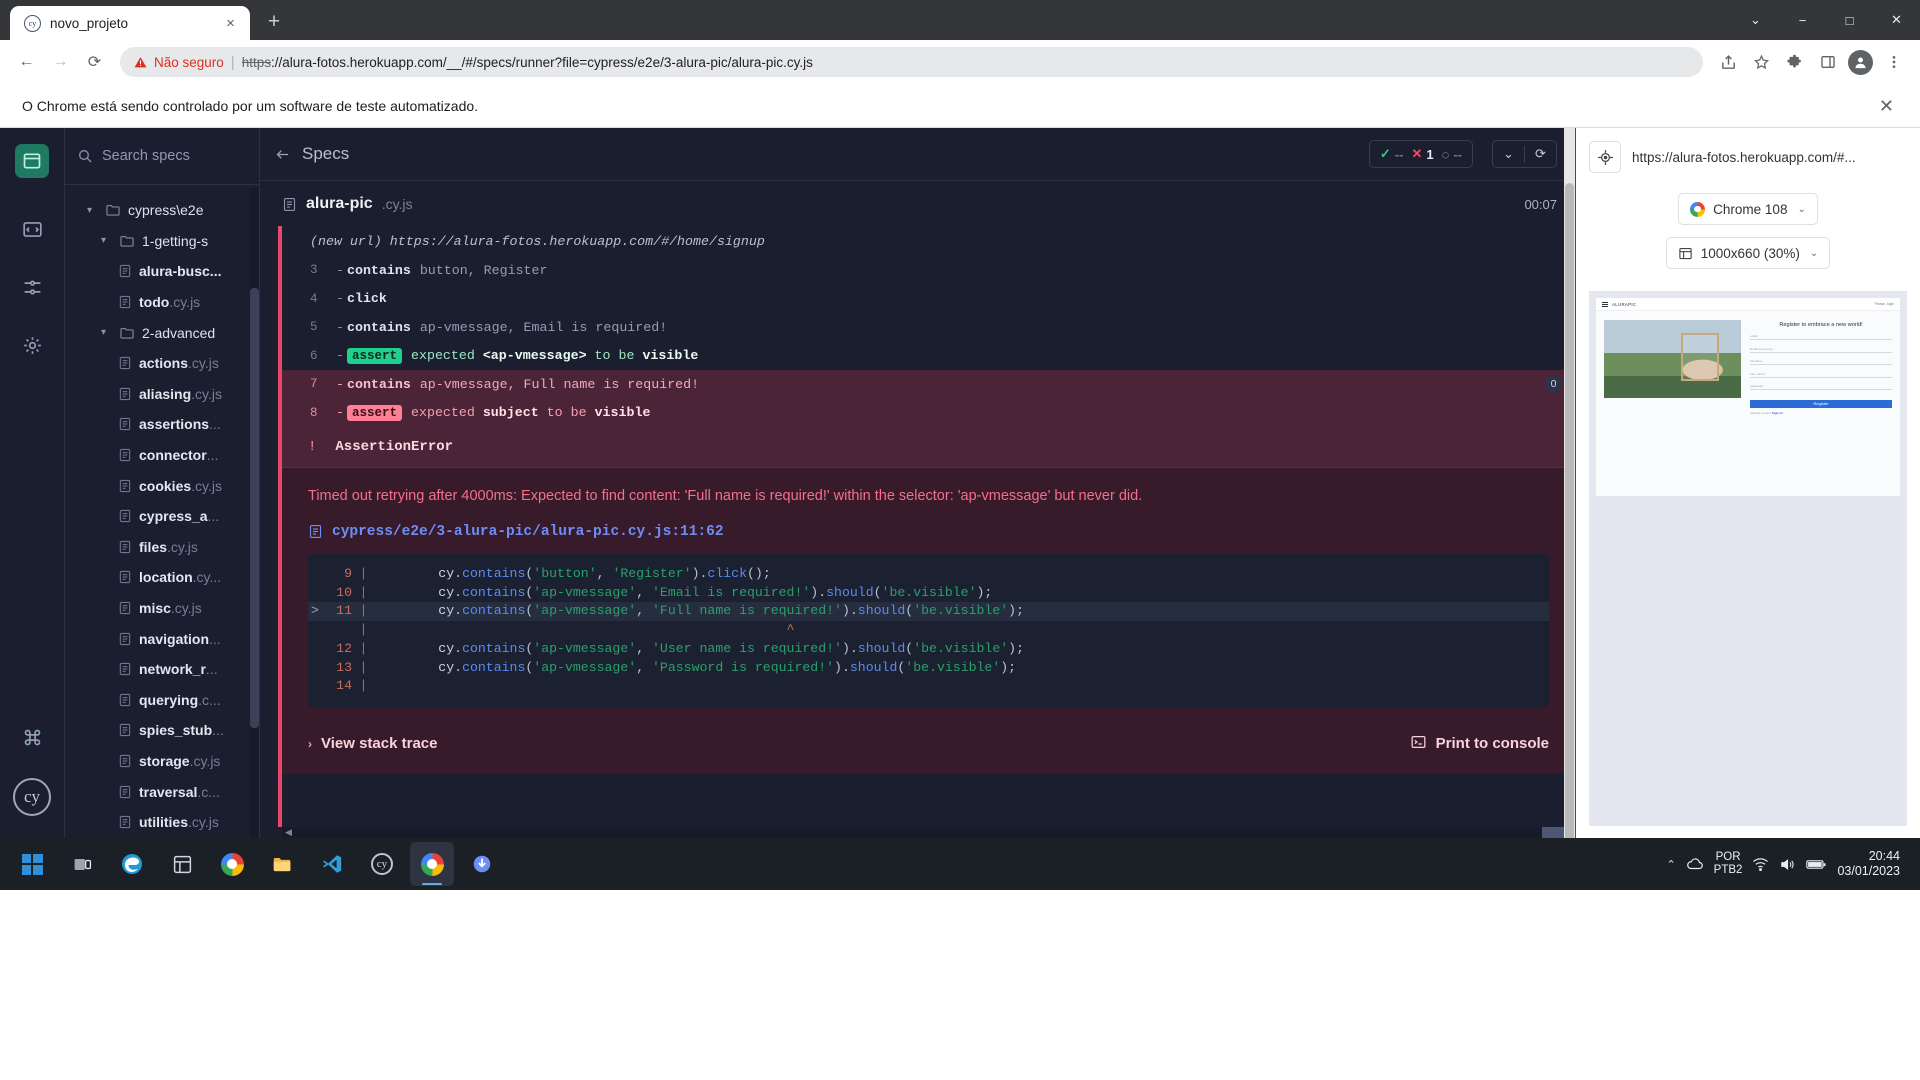 The height and width of the screenshot is (1080, 1920). I want to click on cloud-icon, so click(1695, 864).